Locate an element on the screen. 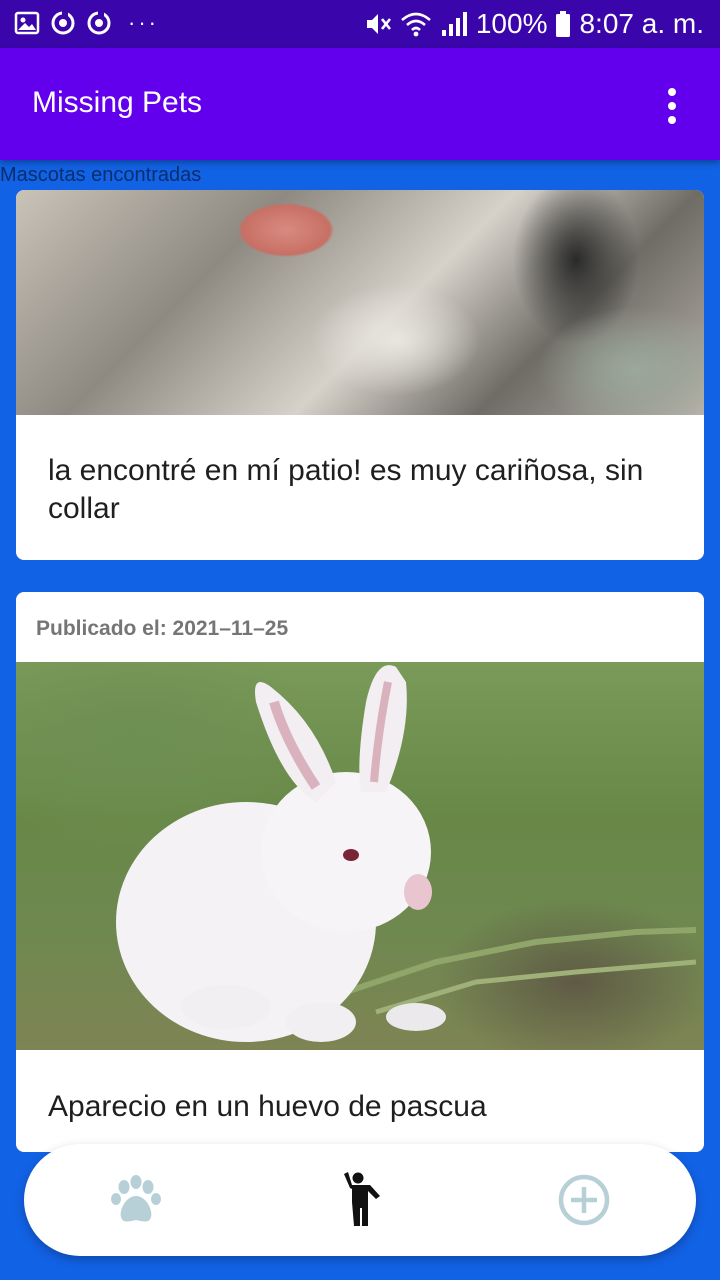  app-title: Missing Pets is located at coordinates (117, 102).